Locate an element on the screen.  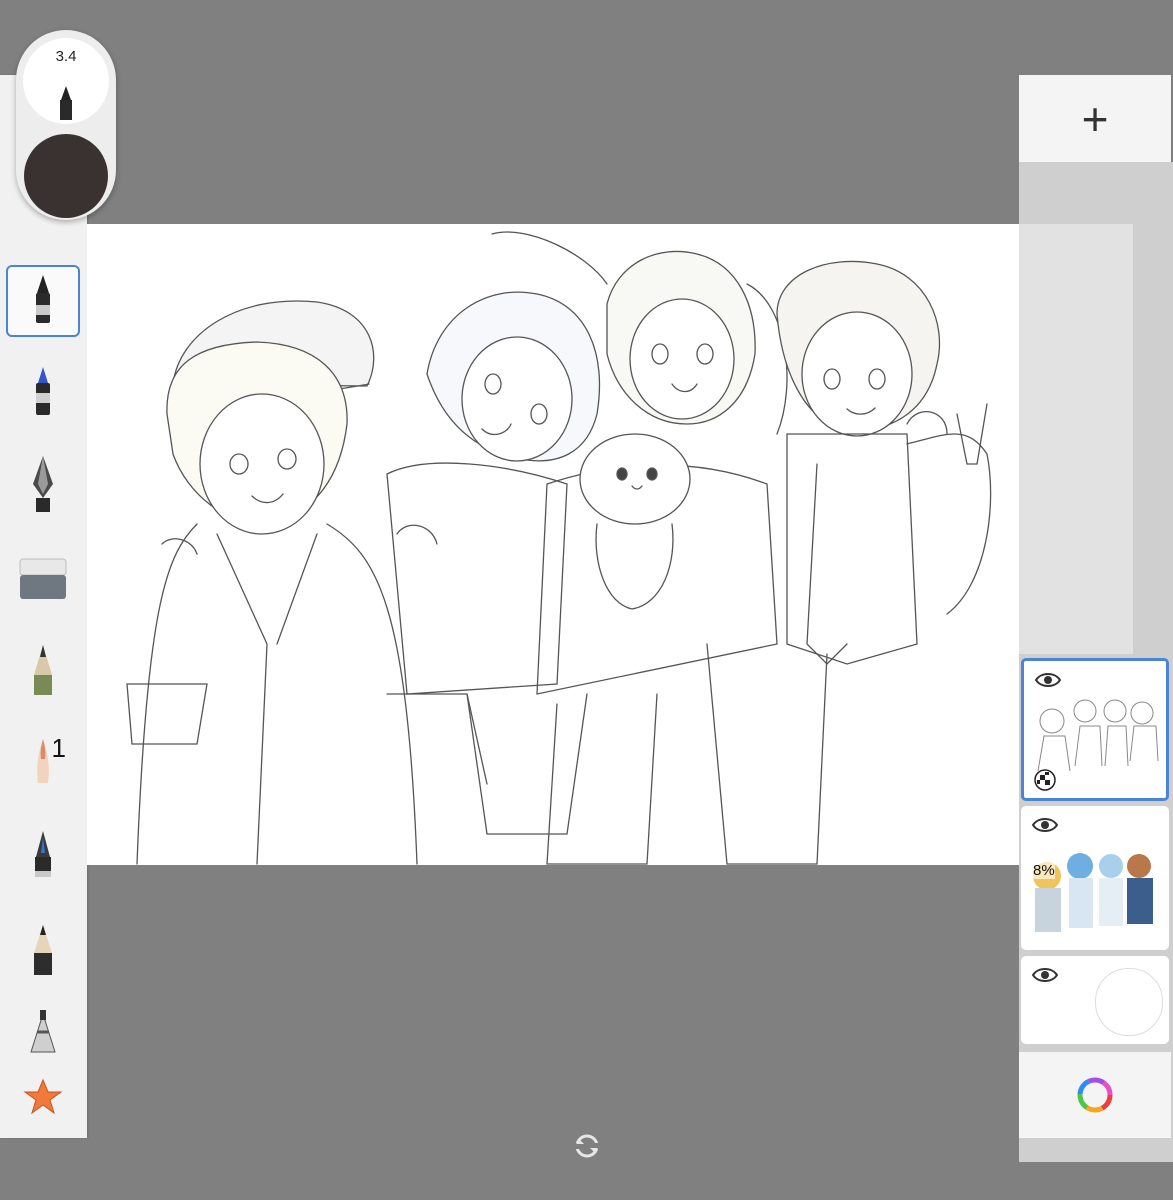
color-wheel-button is located at coordinates (1095, 1095).